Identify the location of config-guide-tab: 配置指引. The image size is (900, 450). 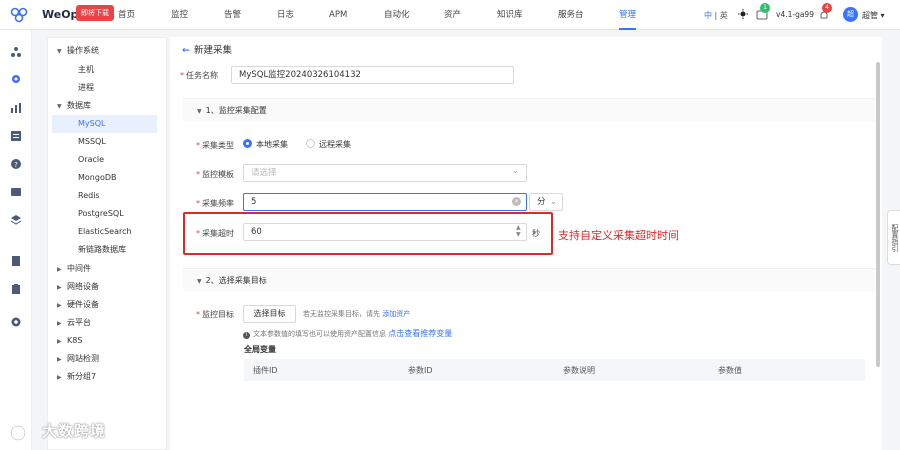
(893, 237).